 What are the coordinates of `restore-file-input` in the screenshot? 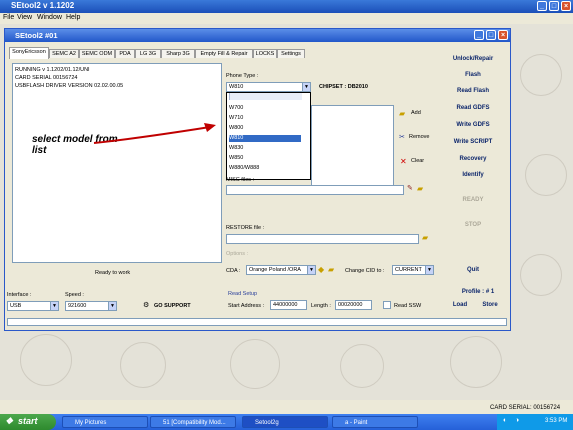 It's located at (322, 239).